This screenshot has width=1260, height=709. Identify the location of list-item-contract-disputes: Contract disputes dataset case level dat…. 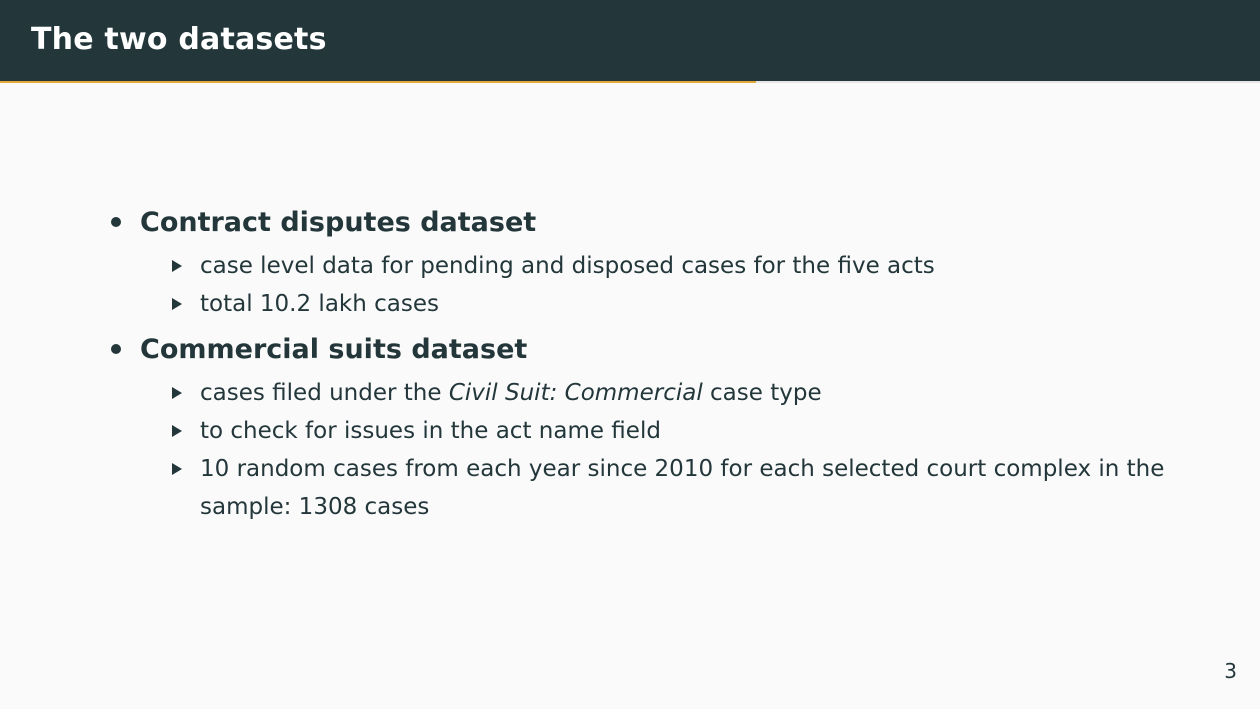
(648, 263).